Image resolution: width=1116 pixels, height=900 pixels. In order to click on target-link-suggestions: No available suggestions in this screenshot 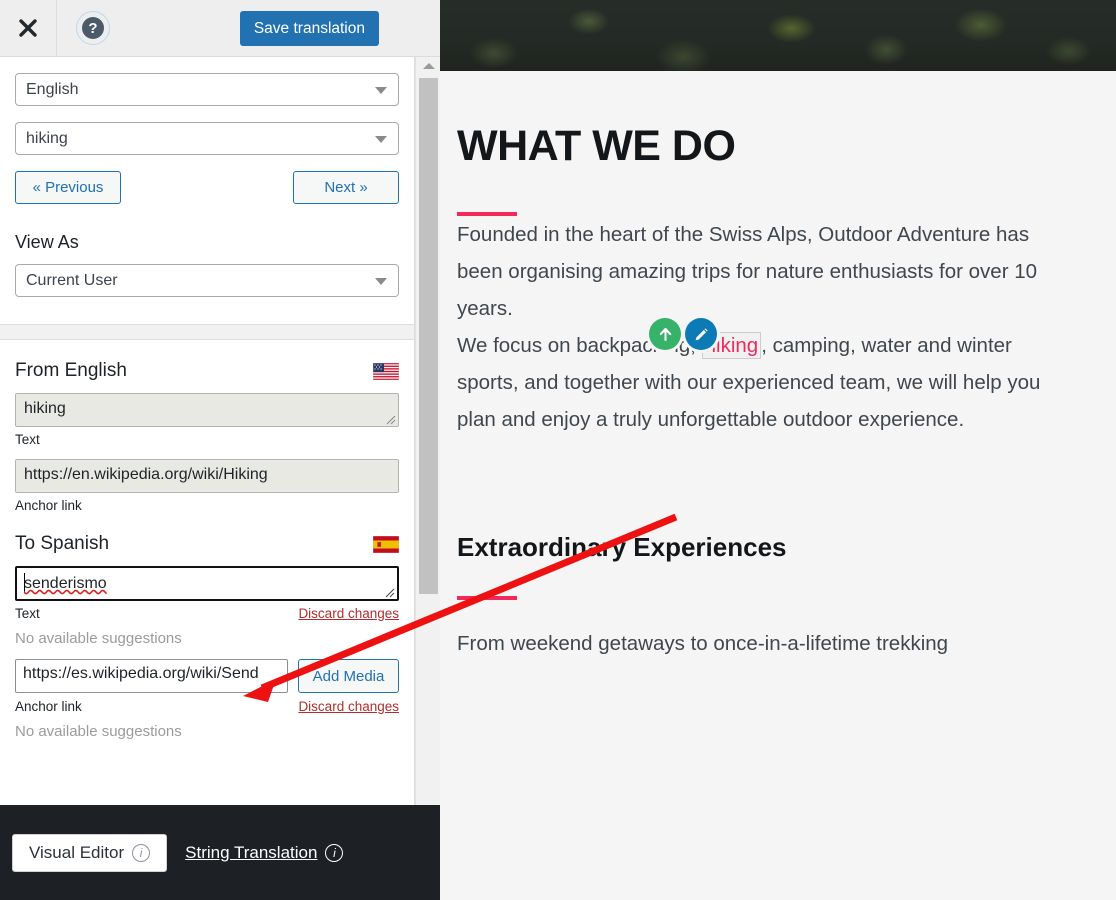, I will do `click(98, 731)`.